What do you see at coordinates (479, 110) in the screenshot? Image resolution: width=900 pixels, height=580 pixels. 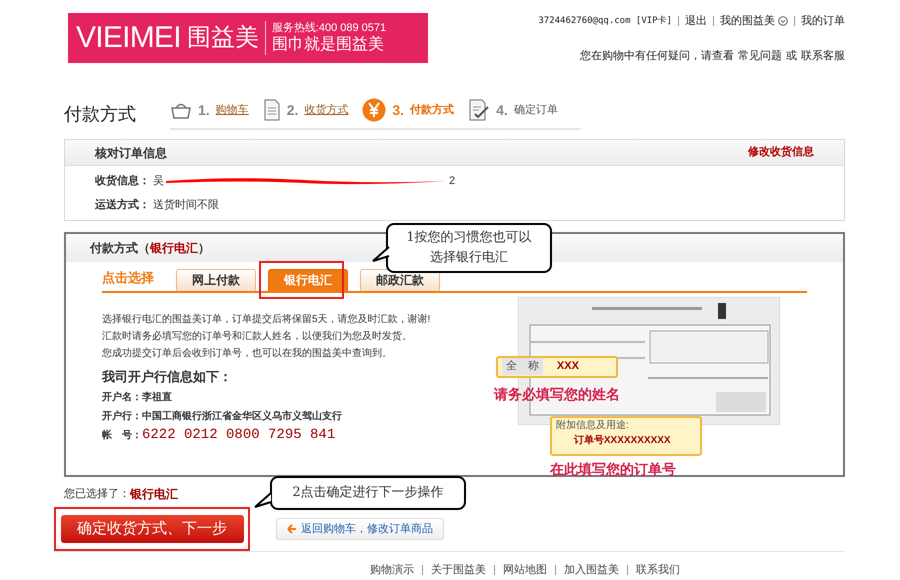 I see `checklist-icon` at bounding box center [479, 110].